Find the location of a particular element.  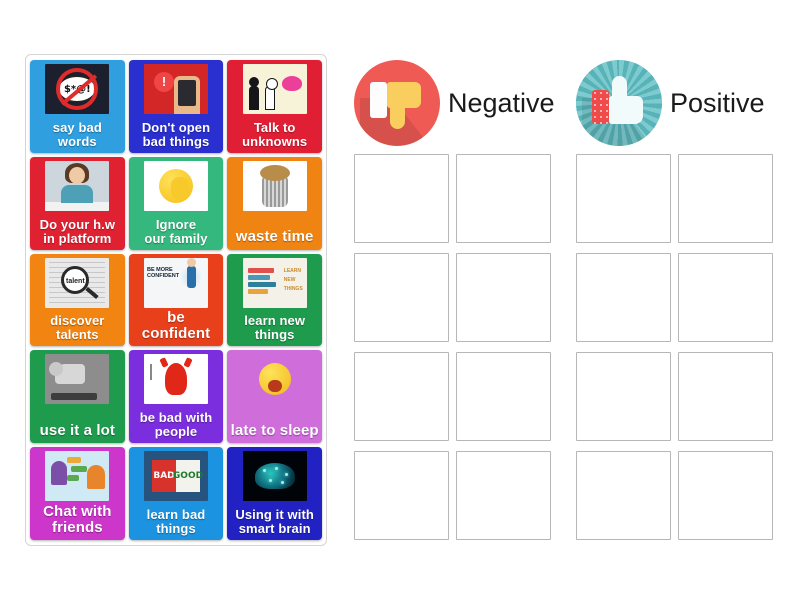

tile-label: Don't open bad things is located at coordinates (176, 134).